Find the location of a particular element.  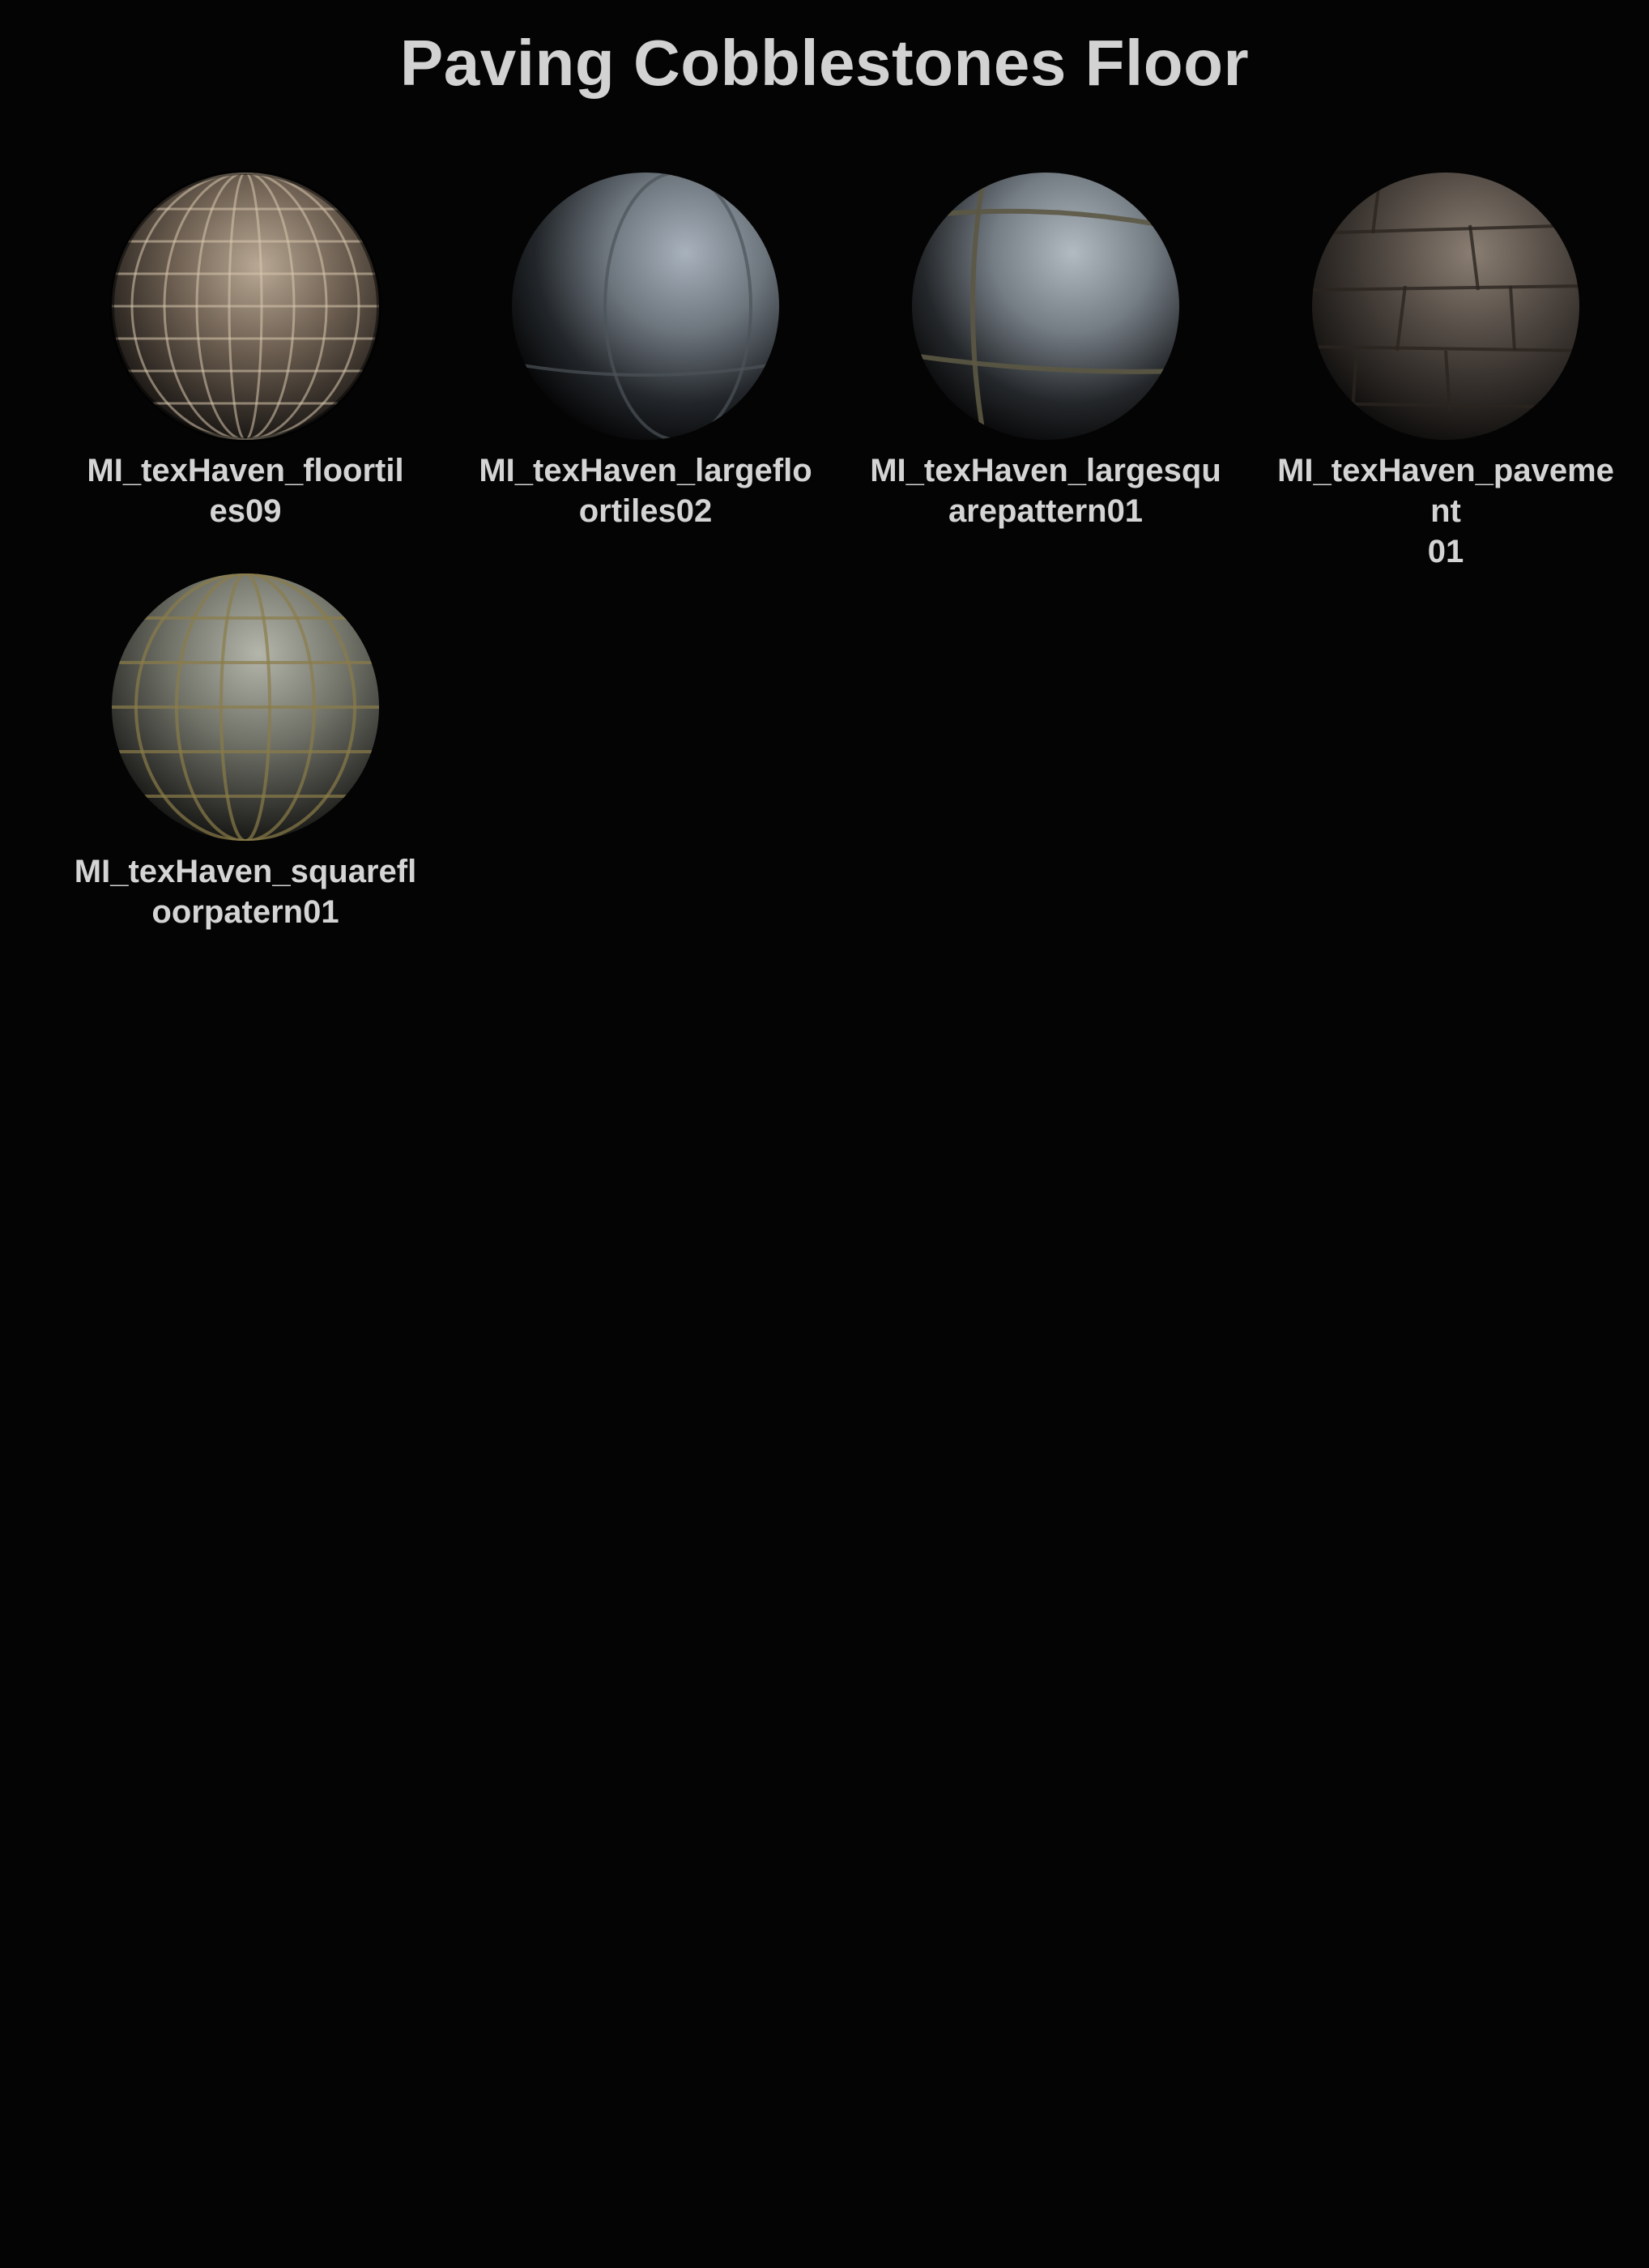

material-name-label: MI_texHaven_floortil es09 is located at coordinates (245, 491).